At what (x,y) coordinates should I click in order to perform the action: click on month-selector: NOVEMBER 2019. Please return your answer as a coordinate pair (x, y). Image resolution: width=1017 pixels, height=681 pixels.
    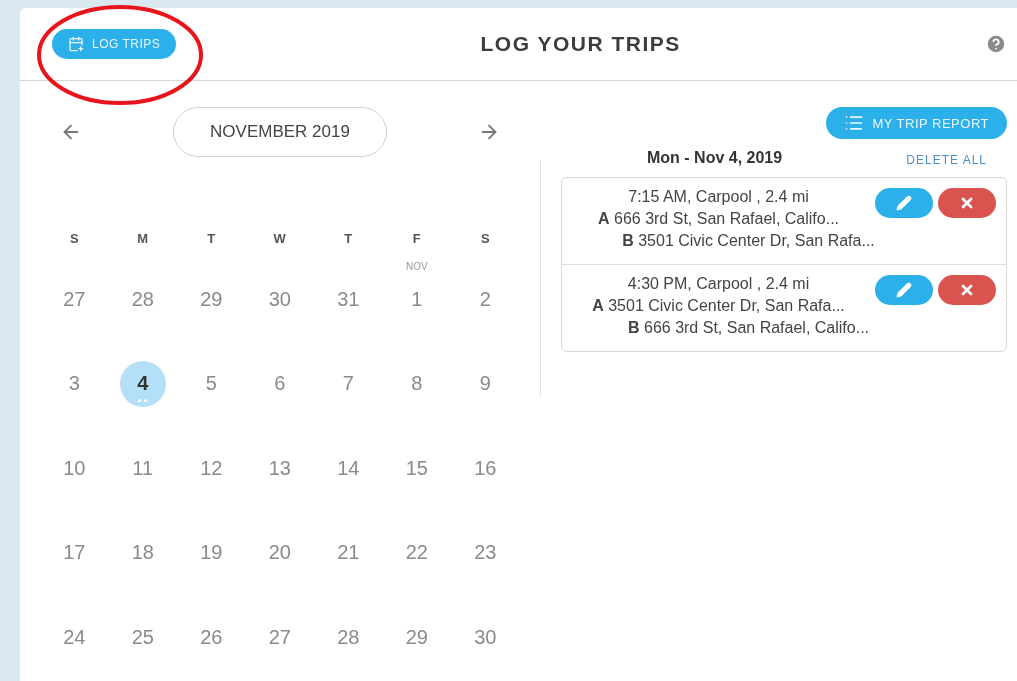
    Looking at the image, I should click on (280, 132).